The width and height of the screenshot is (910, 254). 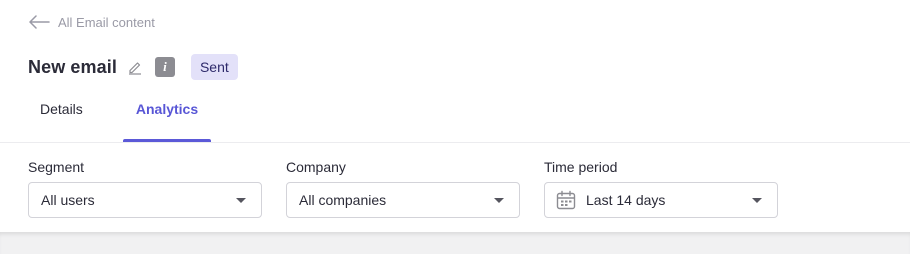 What do you see at coordinates (566, 200) in the screenshot?
I see `calendar-icon` at bounding box center [566, 200].